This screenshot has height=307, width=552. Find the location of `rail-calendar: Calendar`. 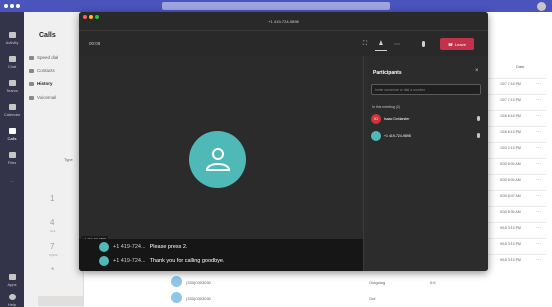

rail-calendar: Calendar is located at coordinates (12, 110).